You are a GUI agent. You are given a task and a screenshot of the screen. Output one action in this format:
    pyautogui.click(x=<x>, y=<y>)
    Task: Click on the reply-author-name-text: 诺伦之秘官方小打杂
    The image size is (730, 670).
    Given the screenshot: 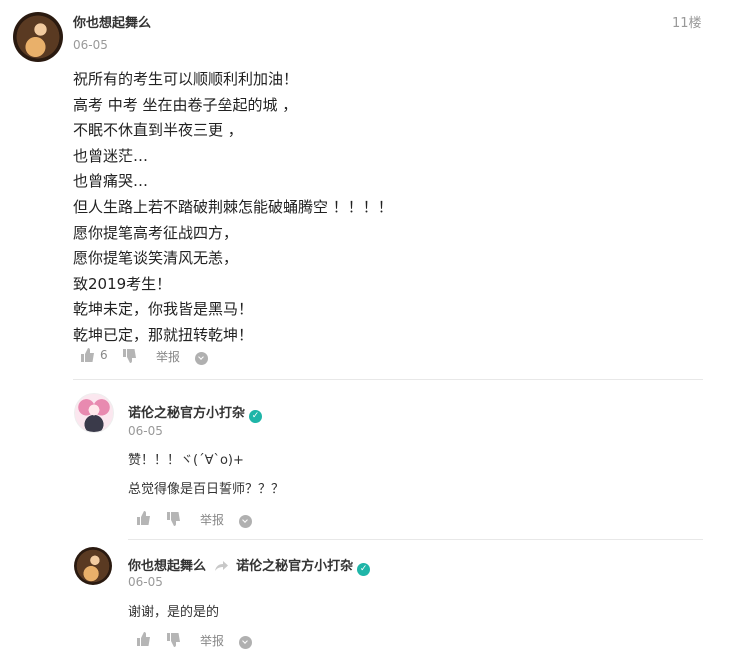 What is the action you would take?
    pyautogui.click(x=186, y=413)
    